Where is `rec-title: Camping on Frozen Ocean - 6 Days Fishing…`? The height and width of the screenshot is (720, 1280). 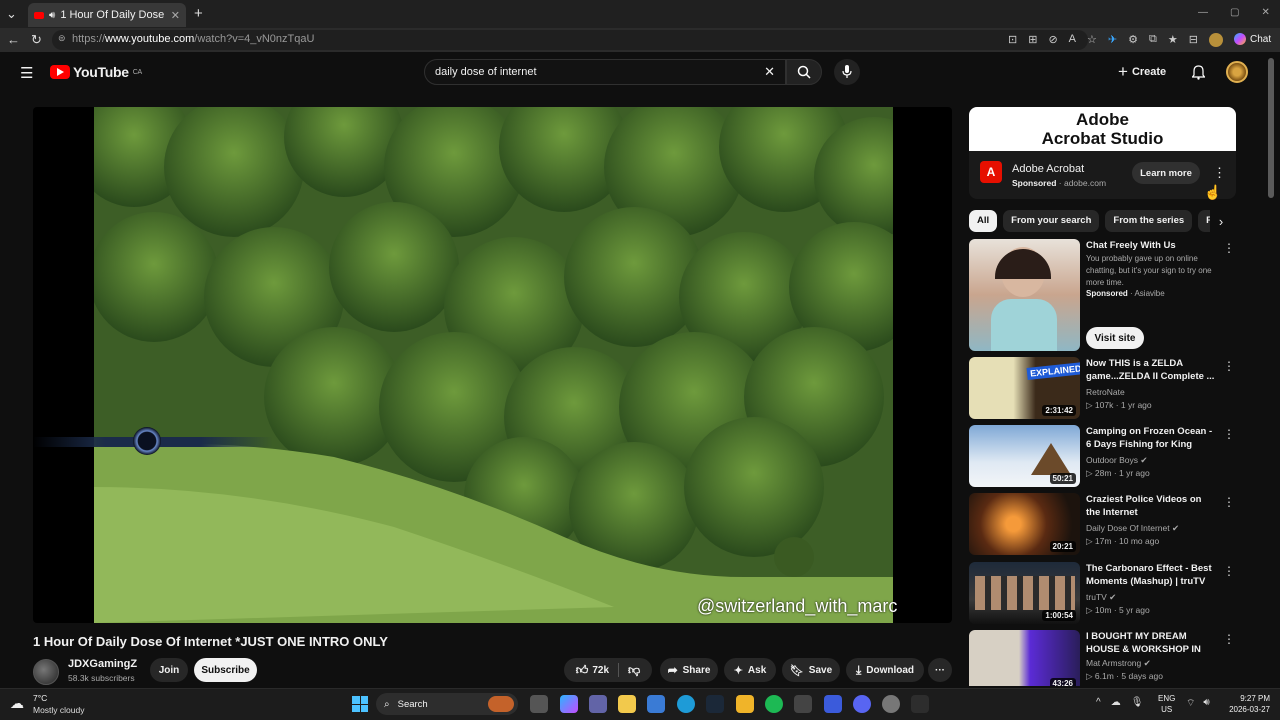 rec-title: Camping on Frozen Ocean - 6 Days Fishing… is located at coordinates (1151, 438).